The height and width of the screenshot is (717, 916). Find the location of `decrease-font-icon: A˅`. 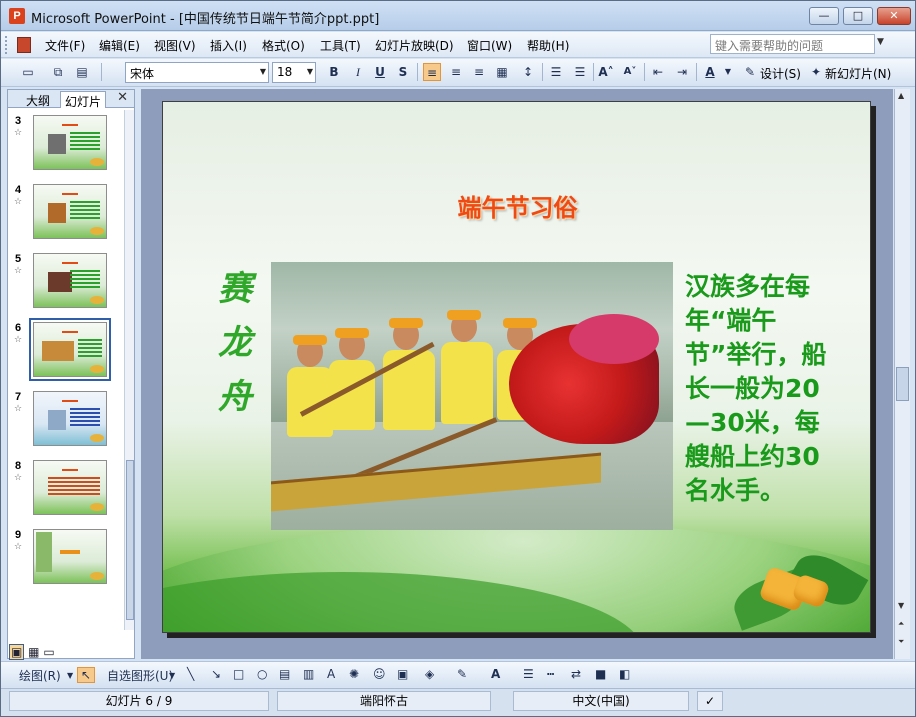

decrease-font-icon: A˅ is located at coordinates (630, 72).